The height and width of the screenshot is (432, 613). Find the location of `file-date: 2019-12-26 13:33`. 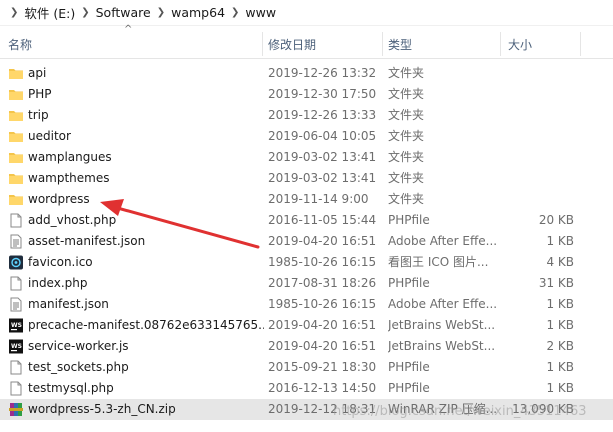

file-date: 2019-12-26 13:33 is located at coordinates (322, 115).